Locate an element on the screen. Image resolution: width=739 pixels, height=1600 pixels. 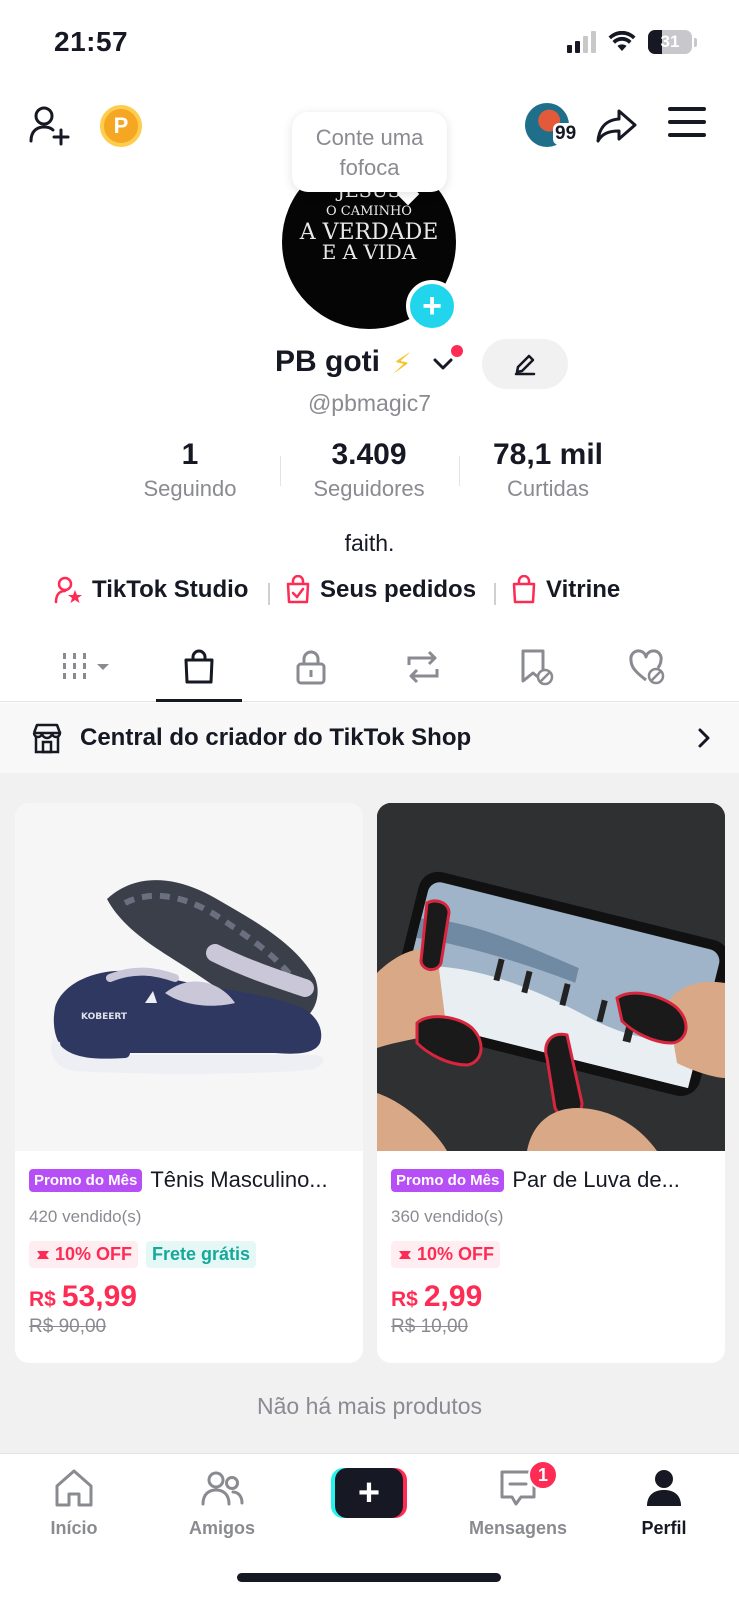
shop-creator-center-banner: Central do criador do TikTok Shop is located at coordinates (369, 738).